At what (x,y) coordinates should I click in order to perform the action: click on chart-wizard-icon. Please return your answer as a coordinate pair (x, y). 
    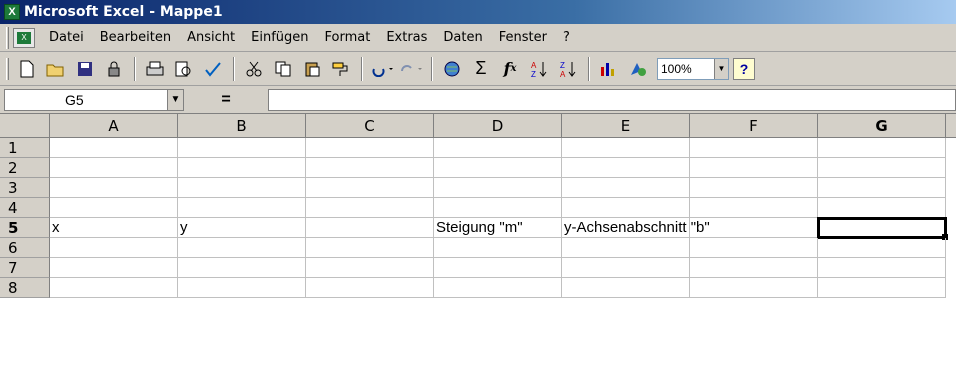
    Looking at the image, I should click on (609, 69).